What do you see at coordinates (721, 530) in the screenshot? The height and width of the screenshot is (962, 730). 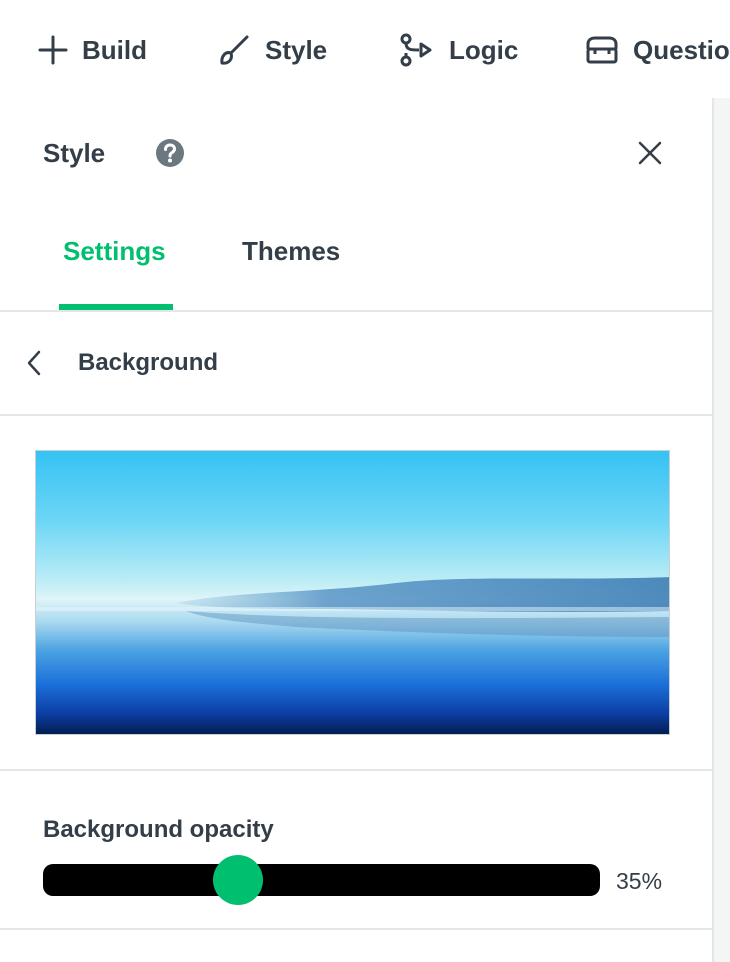 I see `scrollbar-track` at bounding box center [721, 530].